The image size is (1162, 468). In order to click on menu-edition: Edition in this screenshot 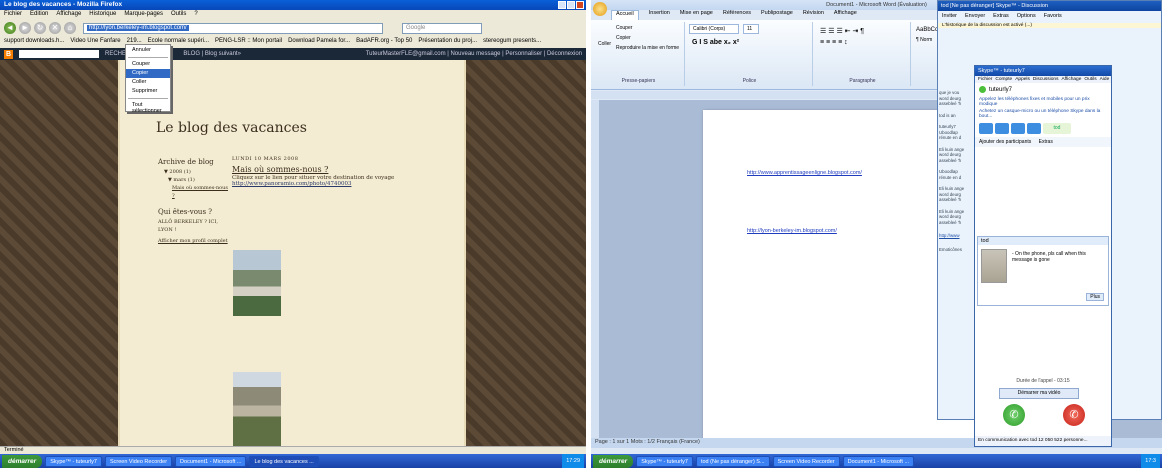, I will do `click(39, 14)`.